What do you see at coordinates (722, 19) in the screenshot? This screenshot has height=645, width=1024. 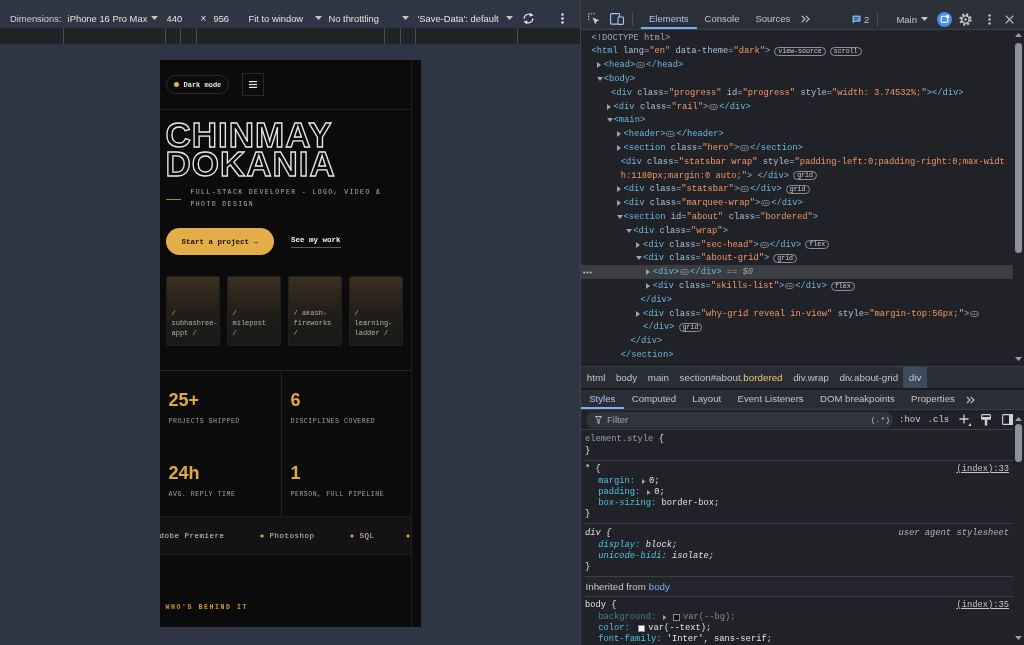 I see `panel-tab: Console` at bounding box center [722, 19].